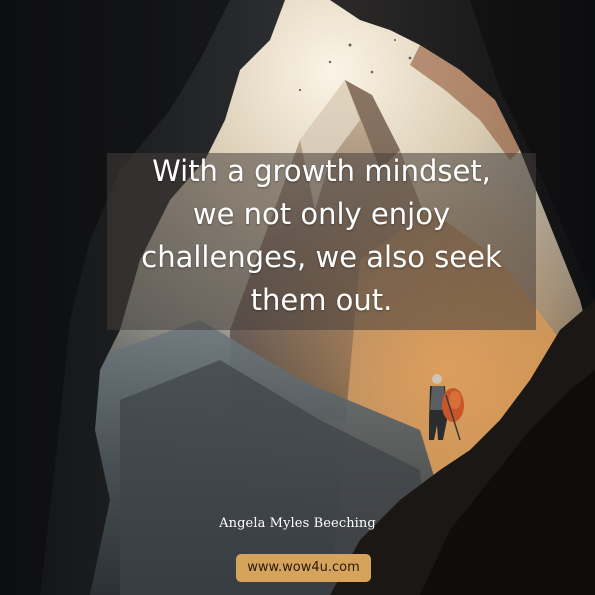 This screenshot has width=595, height=595. I want to click on quote-line: challenges, we also seek, so click(321, 257).